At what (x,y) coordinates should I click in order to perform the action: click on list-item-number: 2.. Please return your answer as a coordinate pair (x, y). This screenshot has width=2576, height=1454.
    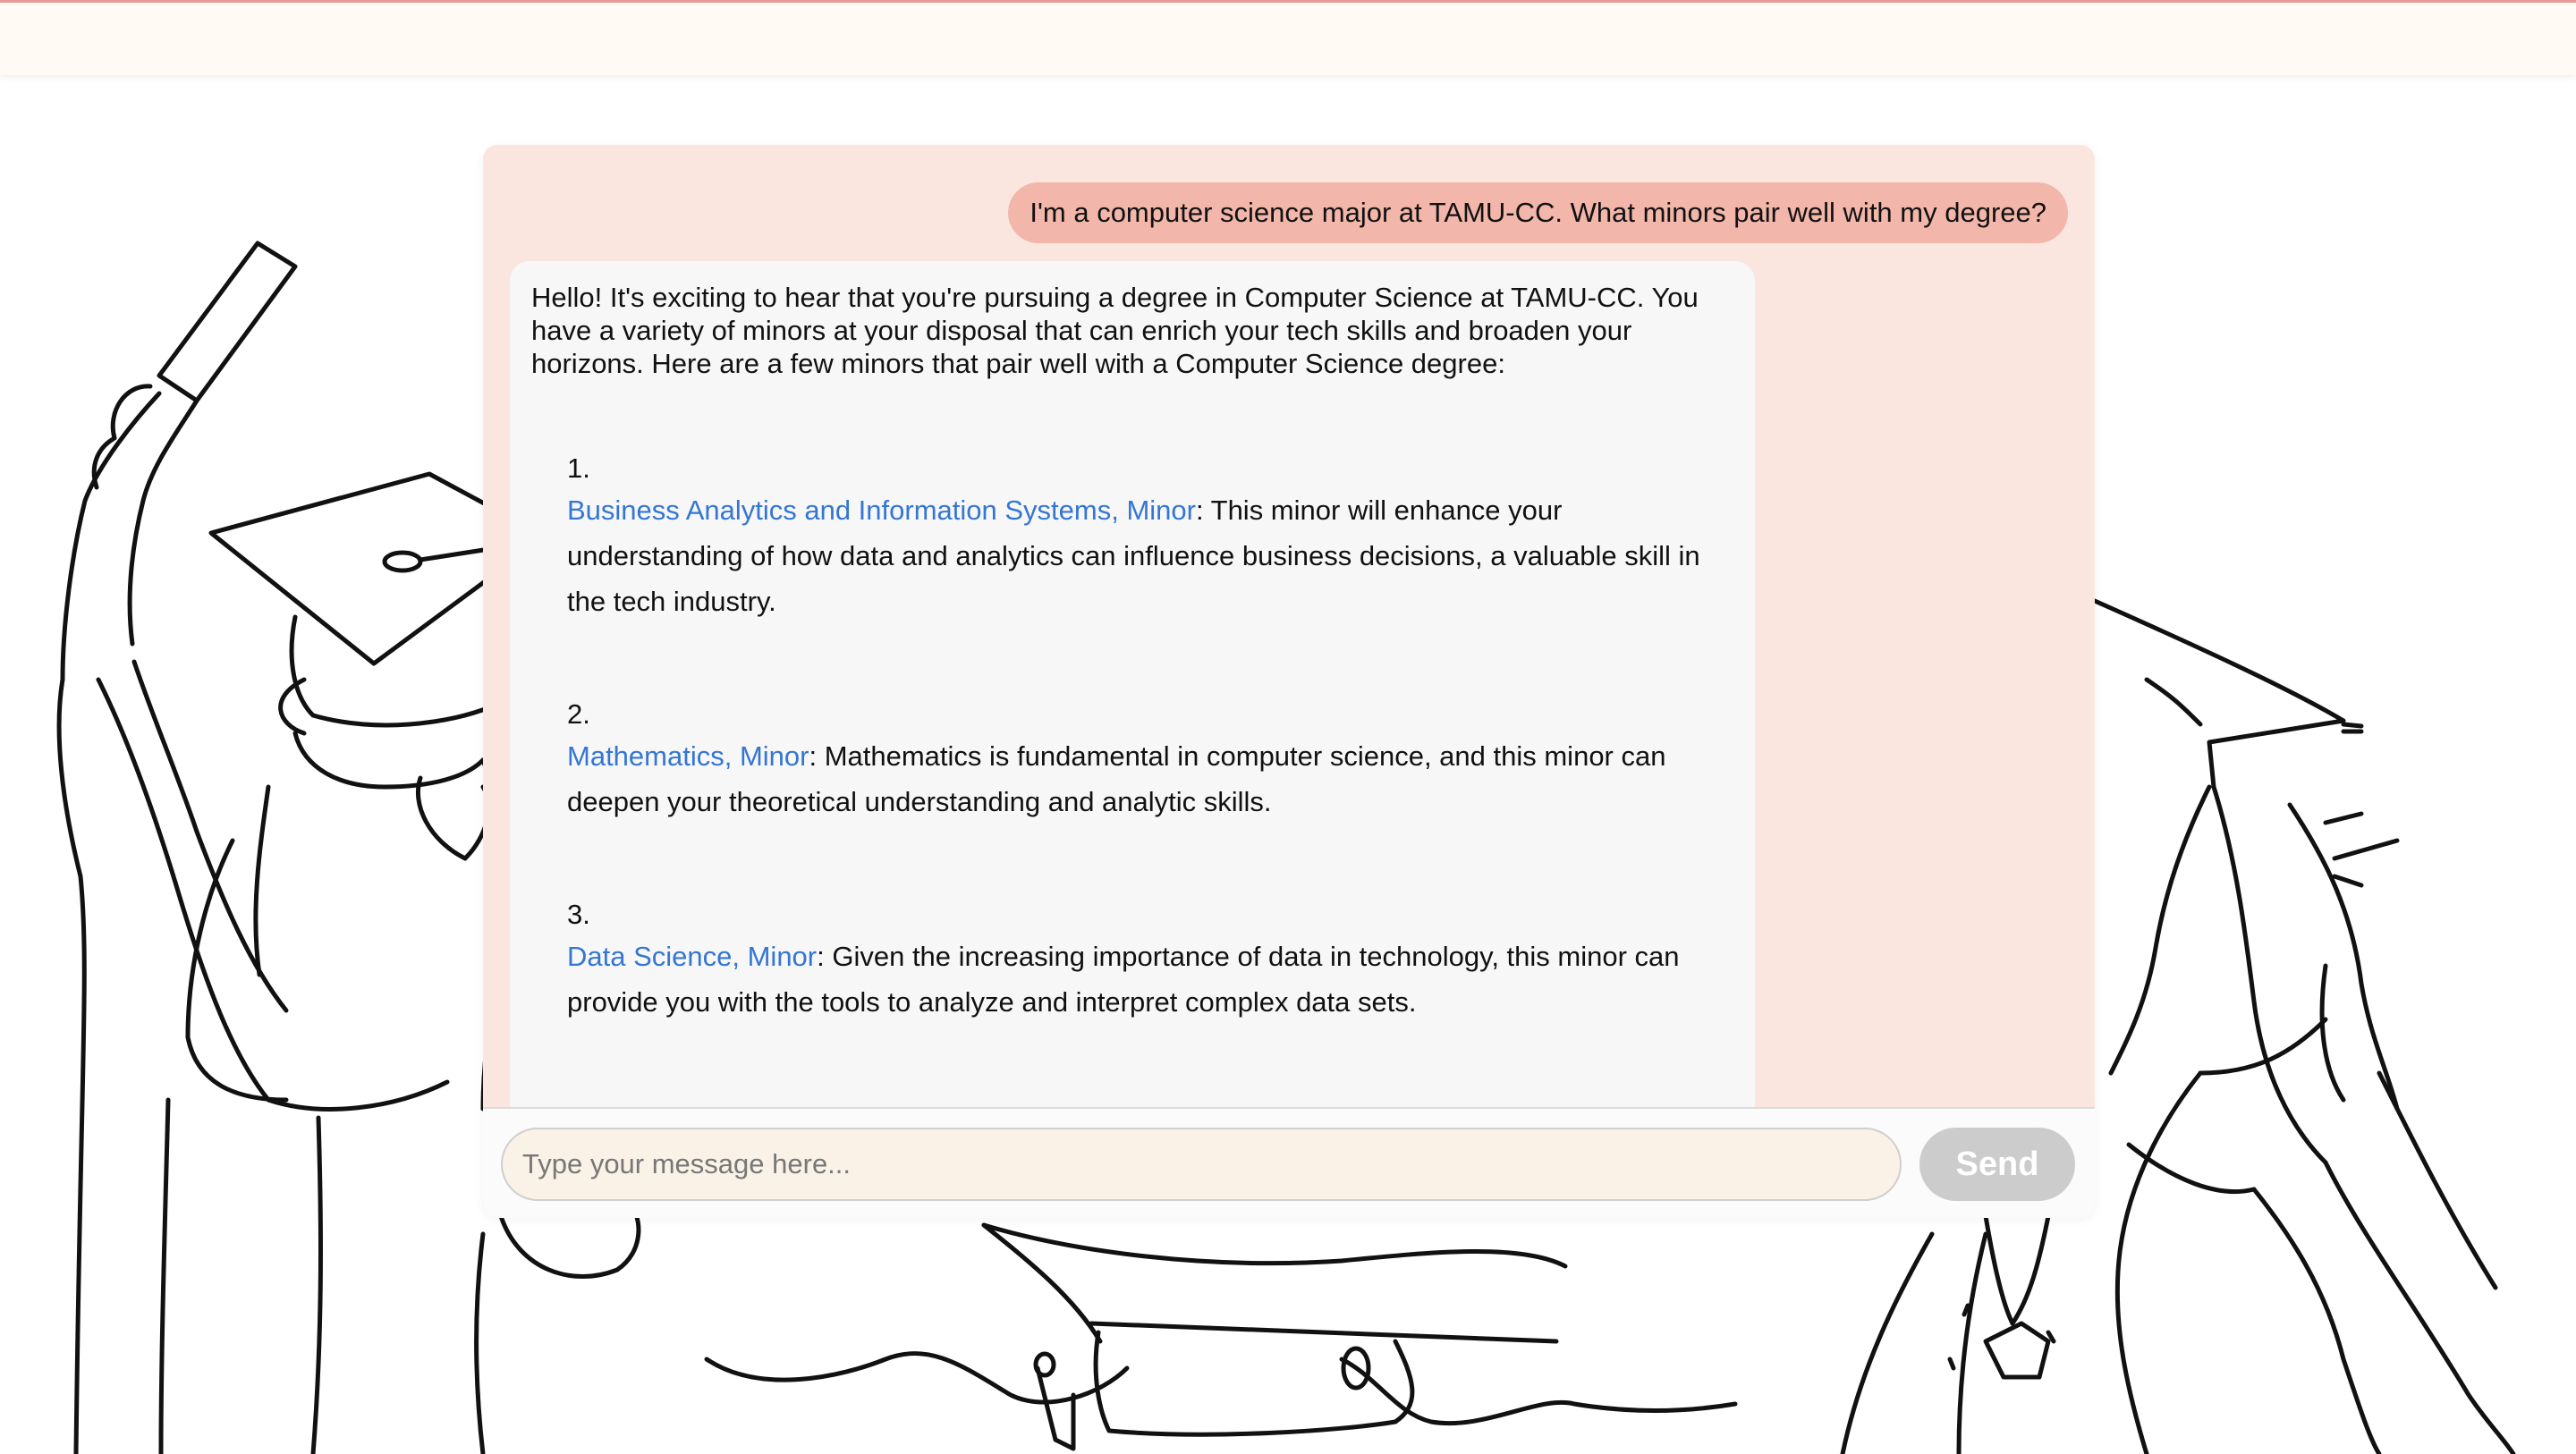
    Looking at the image, I should click on (578, 714).